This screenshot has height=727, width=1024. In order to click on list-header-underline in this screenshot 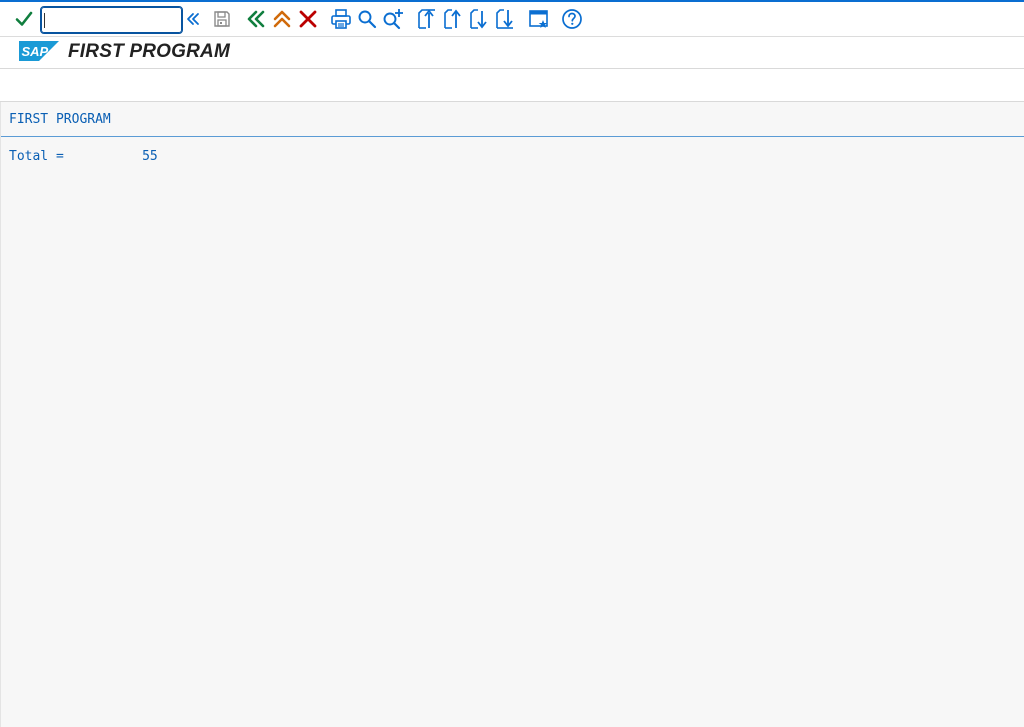, I will do `click(512, 136)`.